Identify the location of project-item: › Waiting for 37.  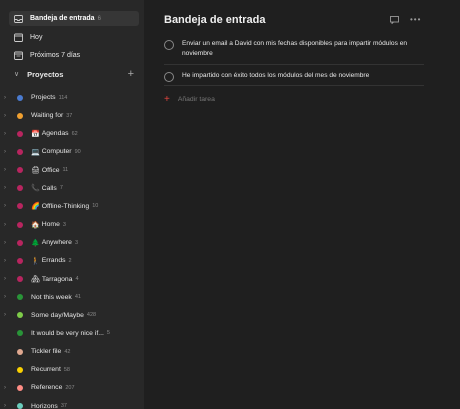
(72, 115).